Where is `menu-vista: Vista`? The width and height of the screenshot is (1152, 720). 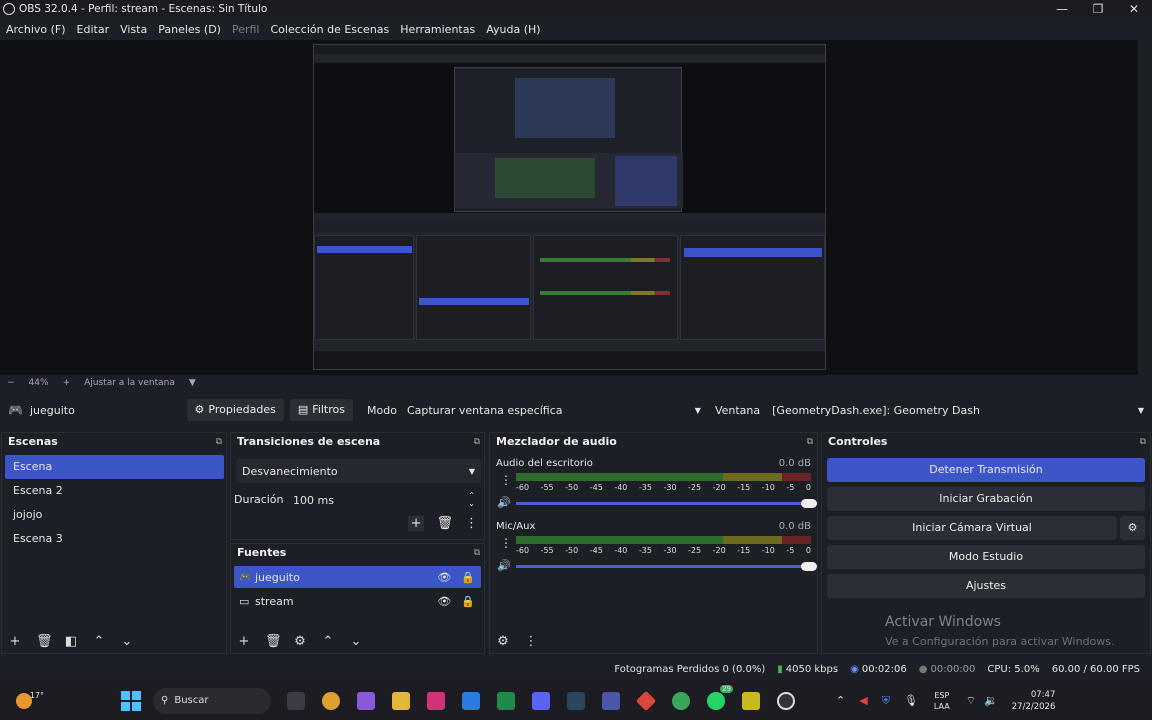
menu-vista: Vista is located at coordinates (133, 29).